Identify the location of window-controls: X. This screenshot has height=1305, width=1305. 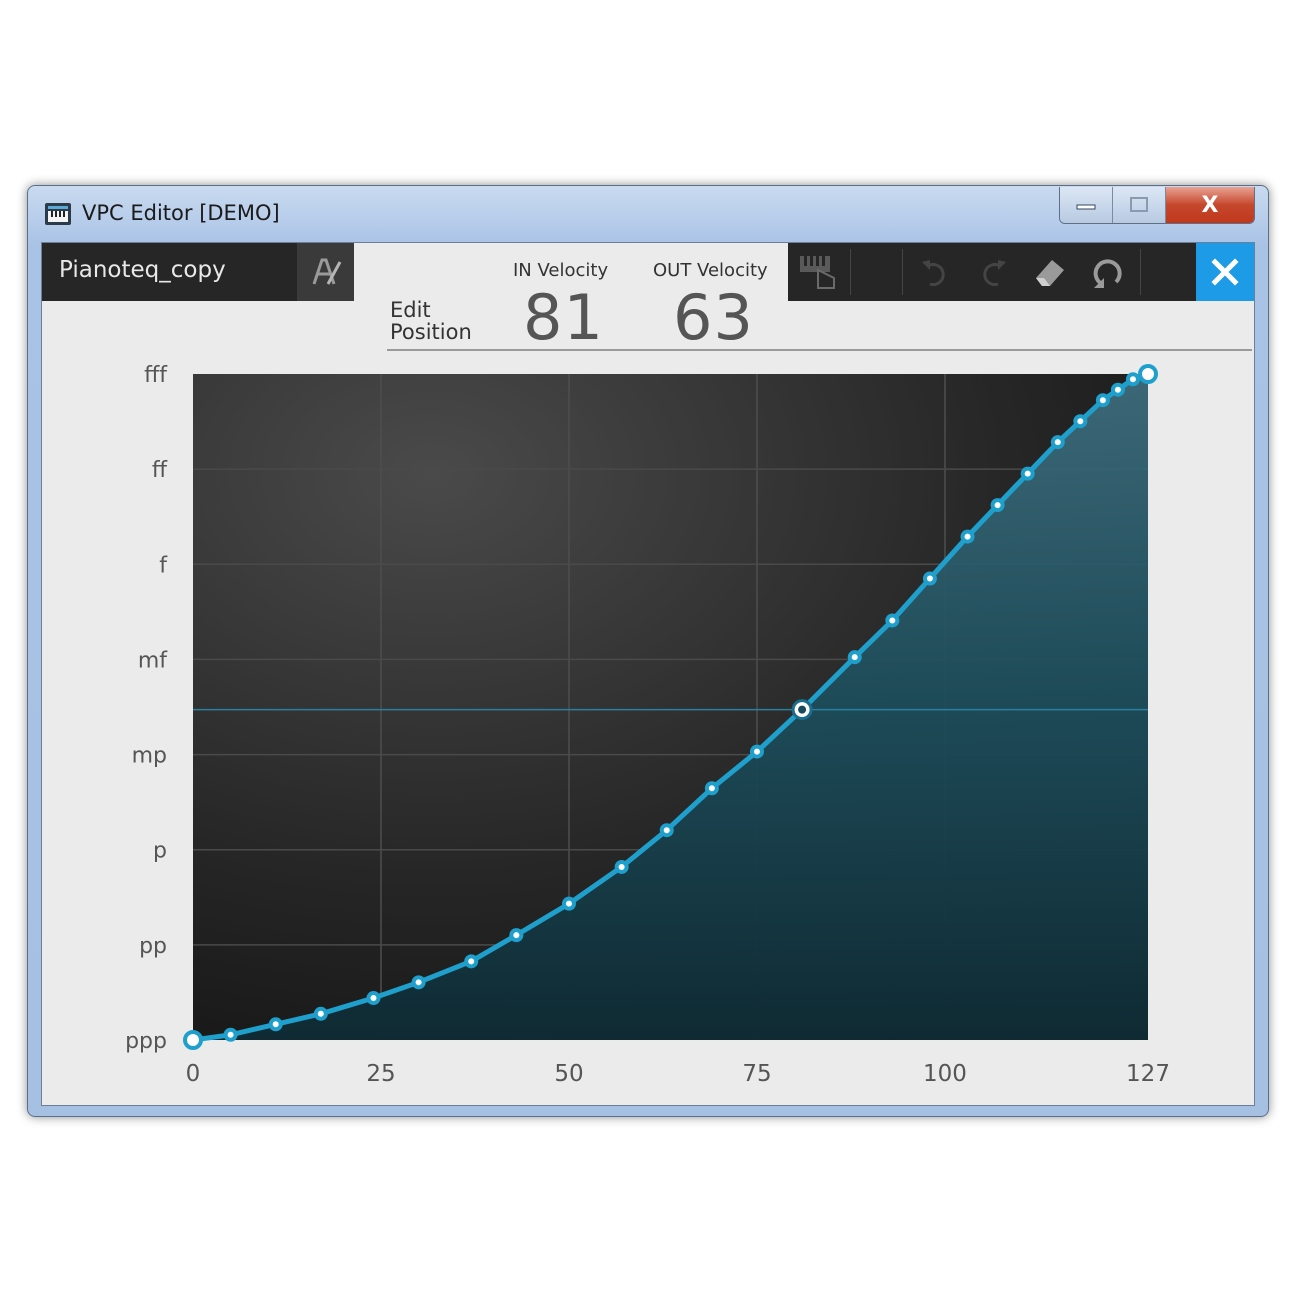
(1157, 205).